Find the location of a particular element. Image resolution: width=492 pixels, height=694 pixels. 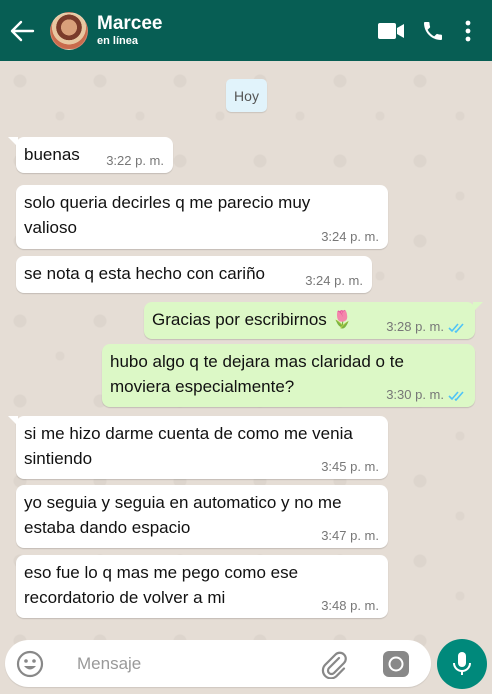

message-time: 3:48 p. m. is located at coordinates (350, 605).